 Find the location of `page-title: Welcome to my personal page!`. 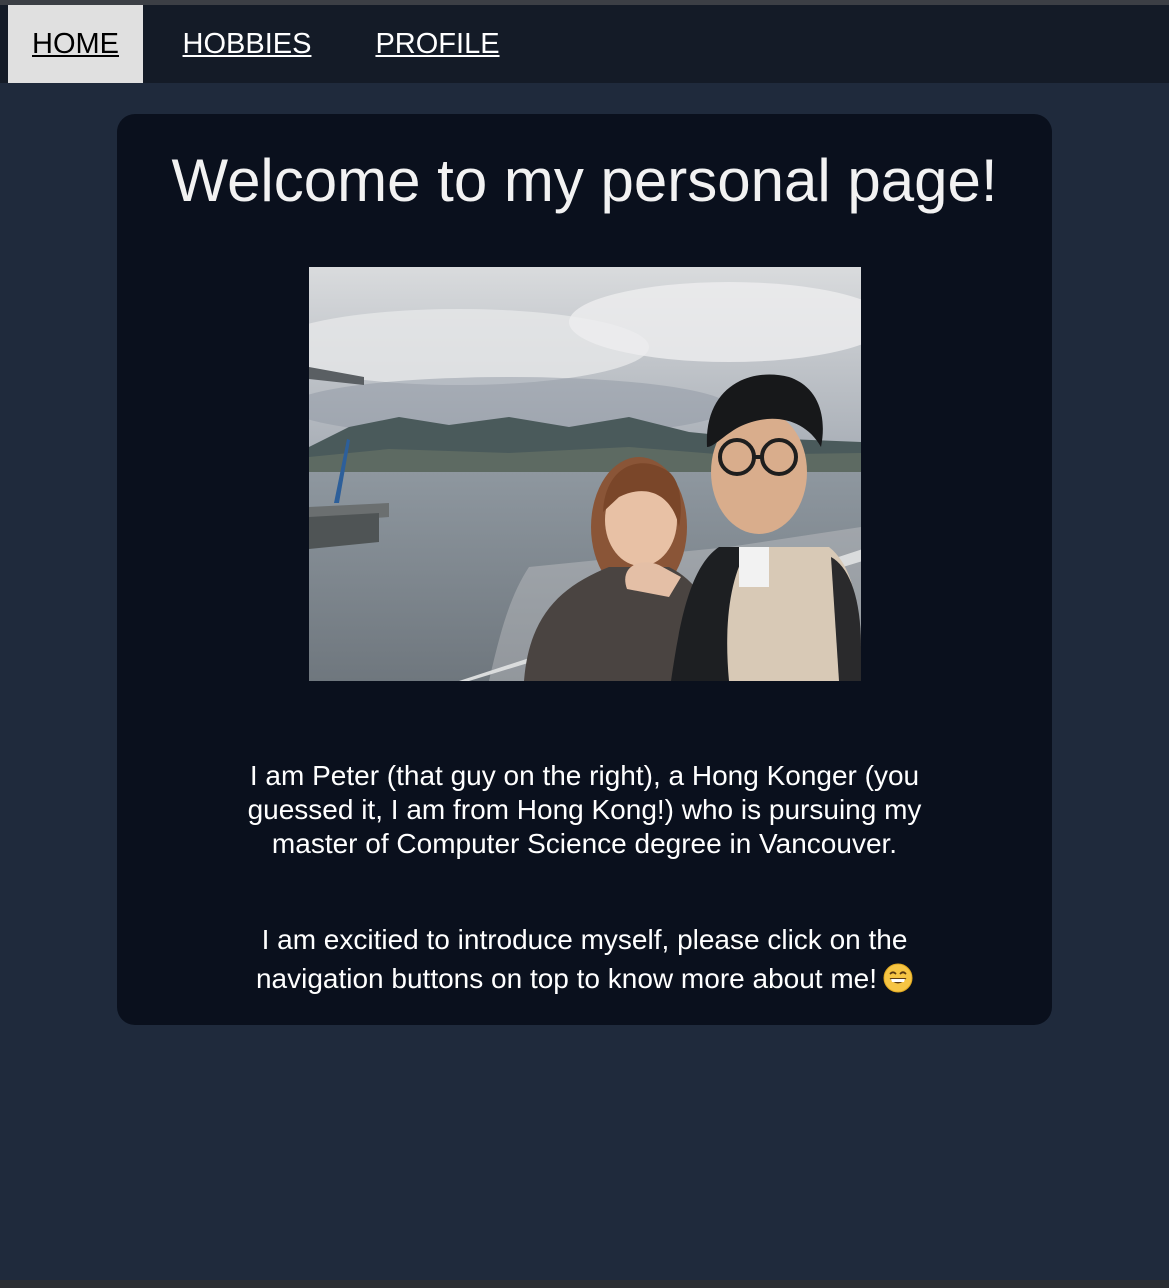

page-title: Welcome to my personal page! is located at coordinates (584, 180).